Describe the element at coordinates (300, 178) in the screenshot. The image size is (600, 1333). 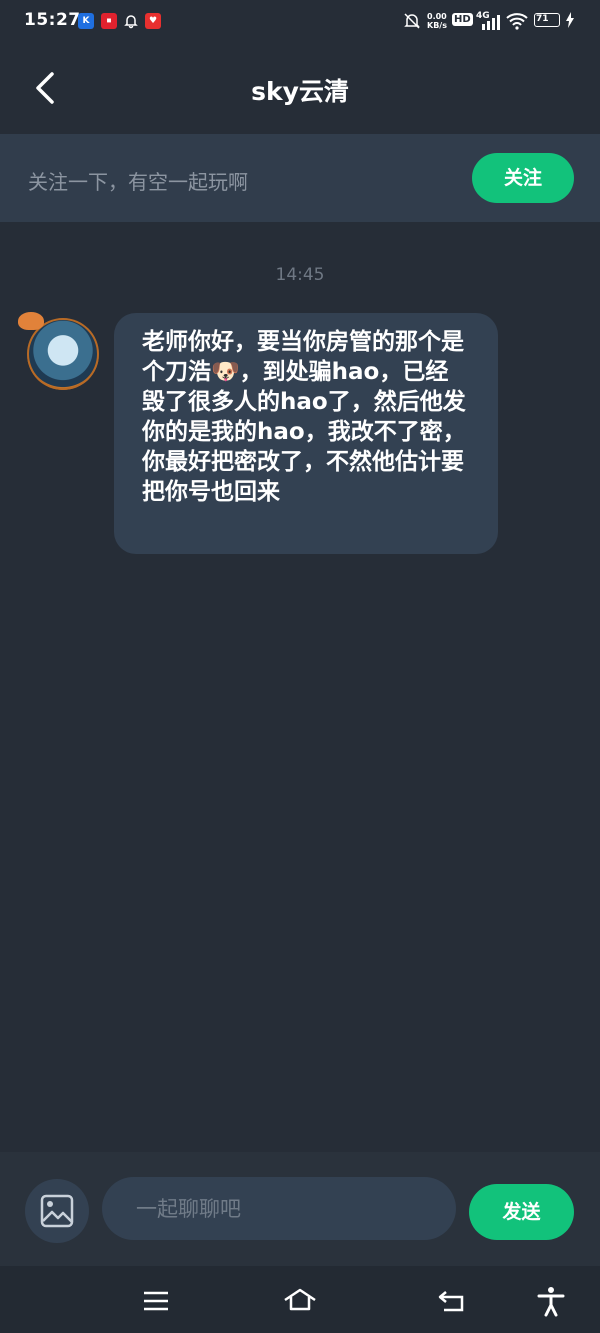
I see `follow-bar: 关注一下，有空一起玩啊 关注` at that location.